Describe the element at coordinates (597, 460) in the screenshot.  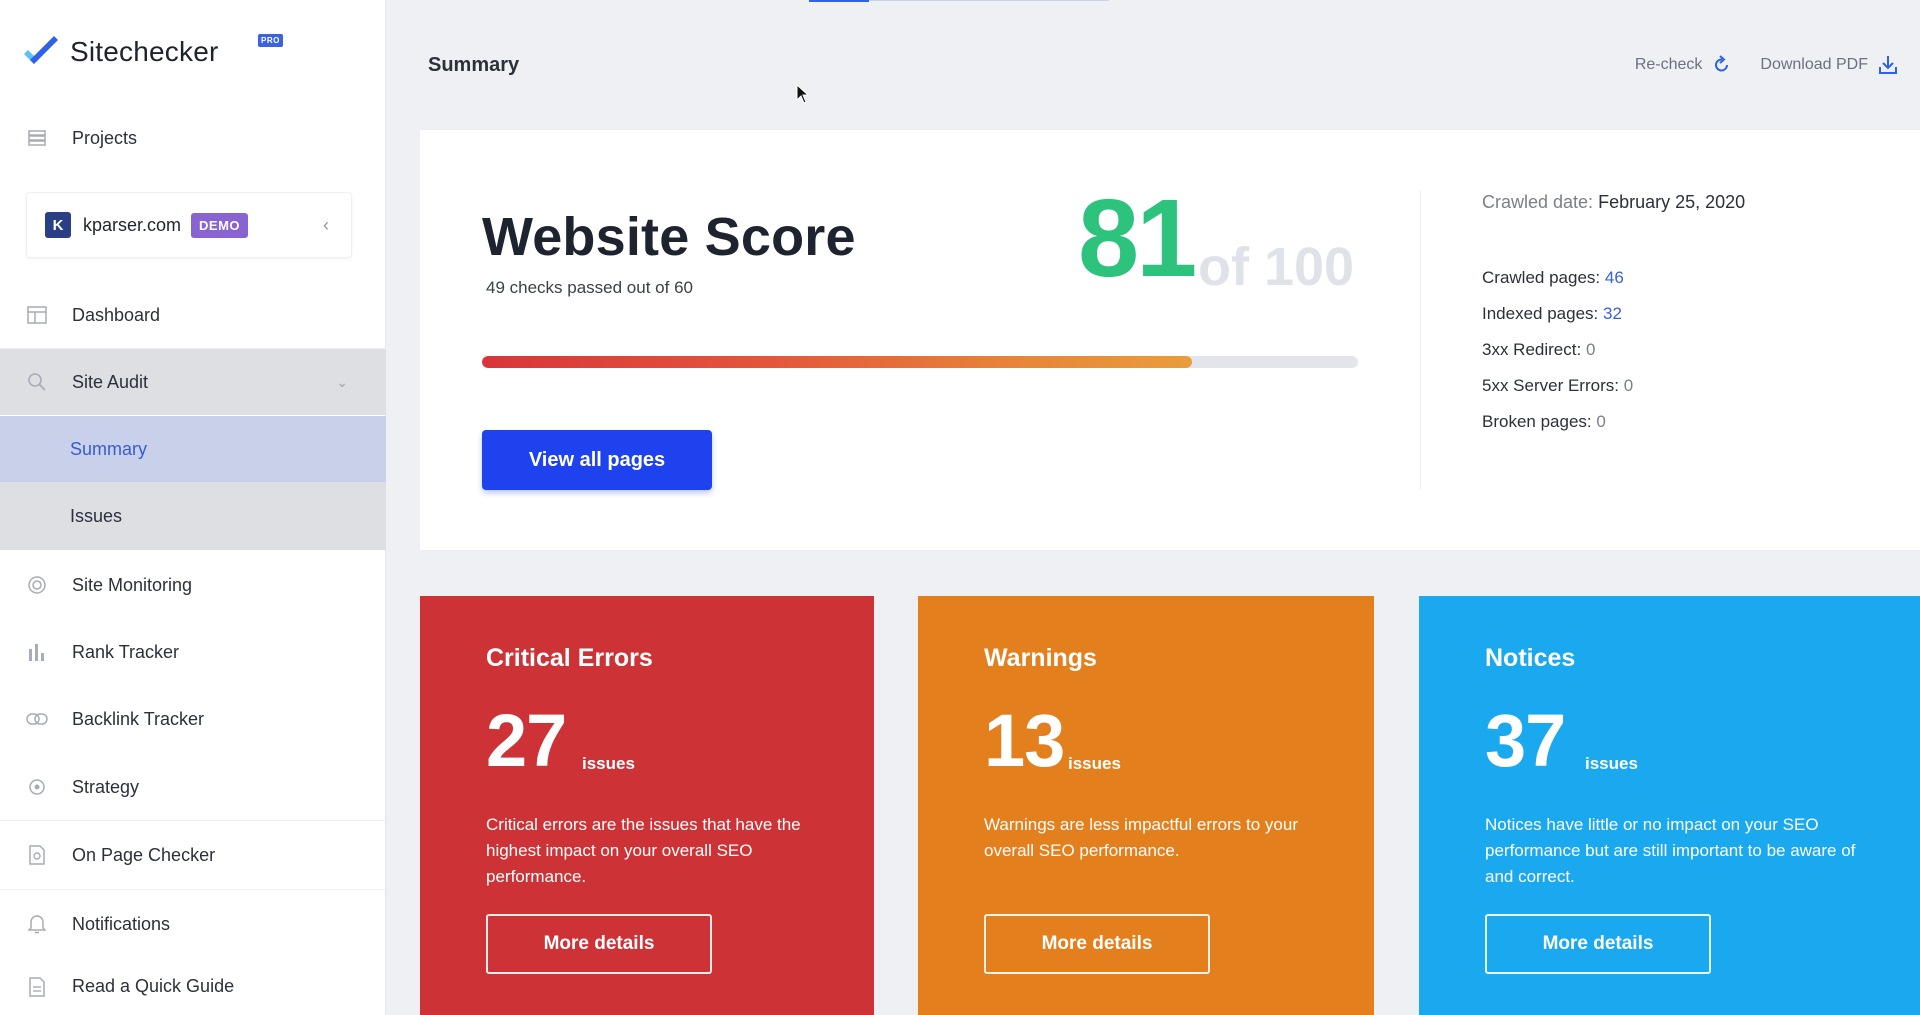
I see `view-all-pages-button: View all pages` at that location.